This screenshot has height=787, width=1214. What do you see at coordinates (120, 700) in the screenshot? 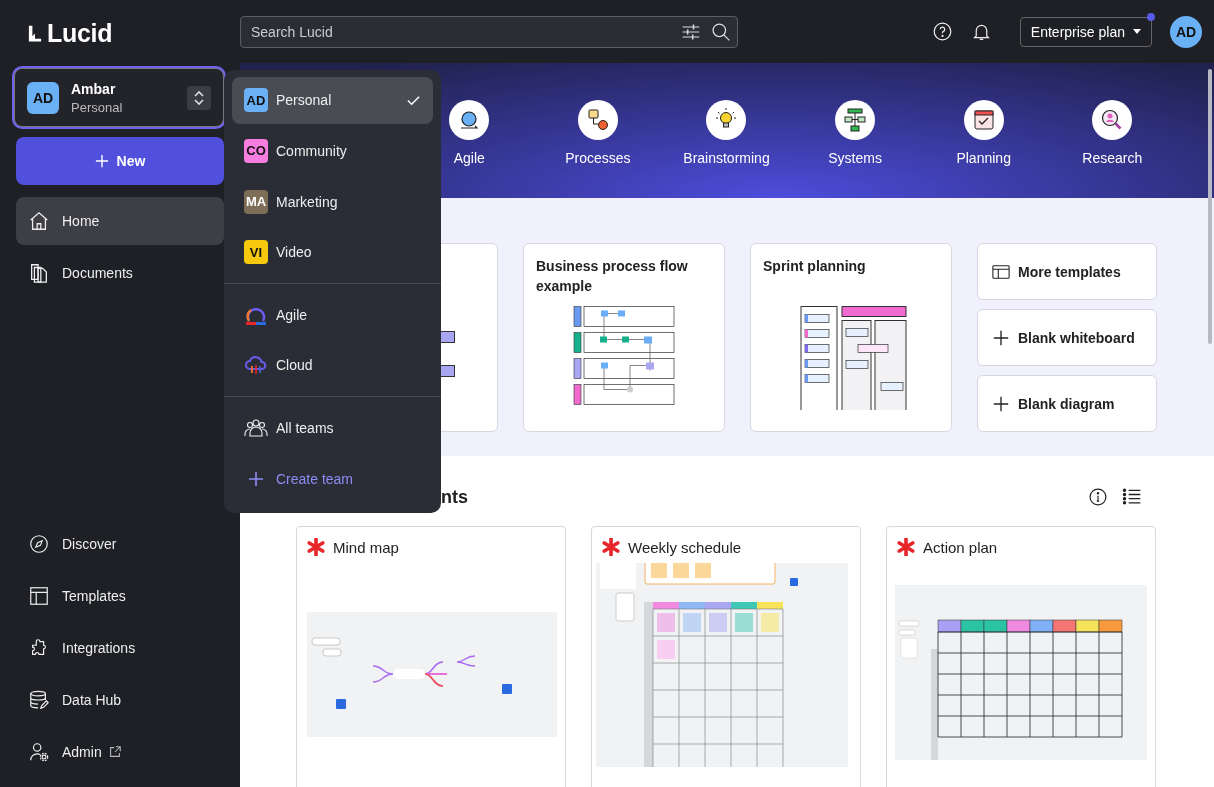
I see `nav-item: Data Hub` at bounding box center [120, 700].